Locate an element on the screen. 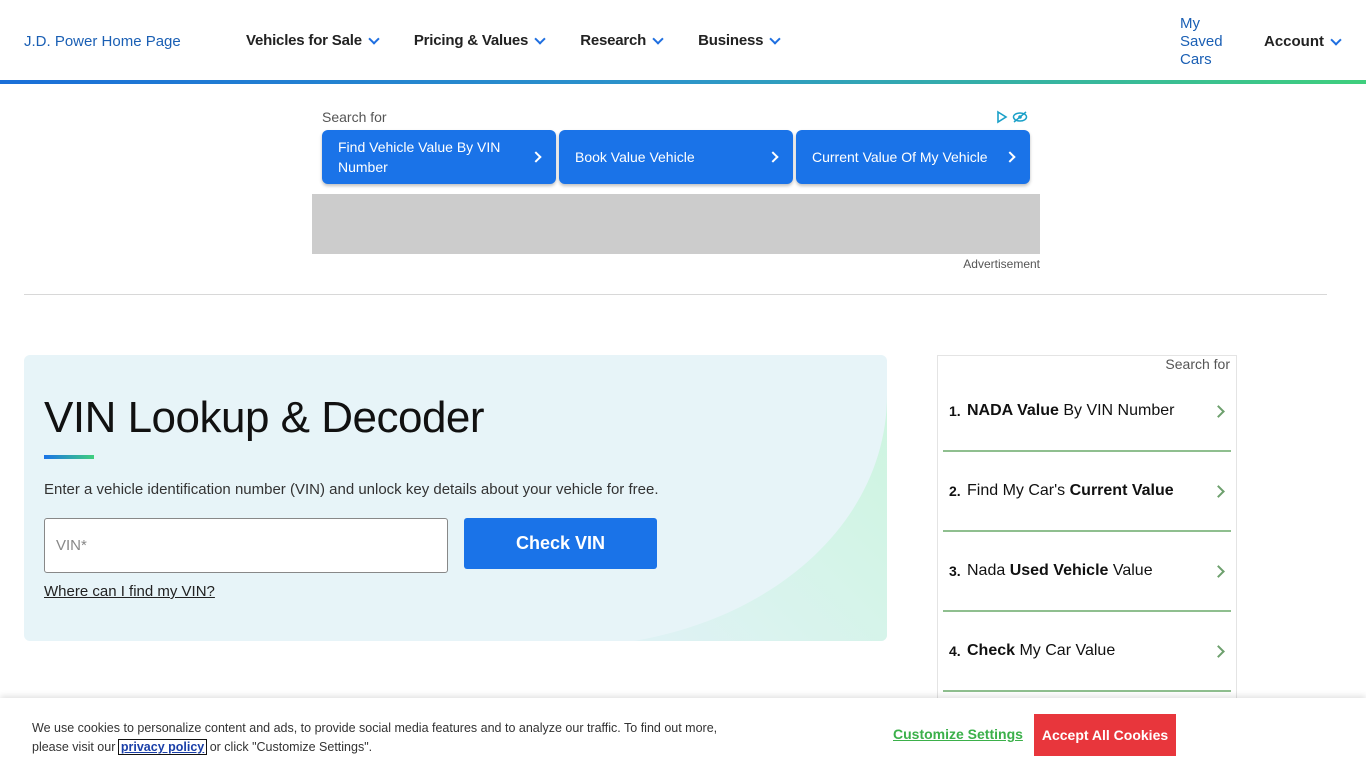 The height and width of the screenshot is (768, 1366). item-rest: By VIN Number is located at coordinates (1116, 410).